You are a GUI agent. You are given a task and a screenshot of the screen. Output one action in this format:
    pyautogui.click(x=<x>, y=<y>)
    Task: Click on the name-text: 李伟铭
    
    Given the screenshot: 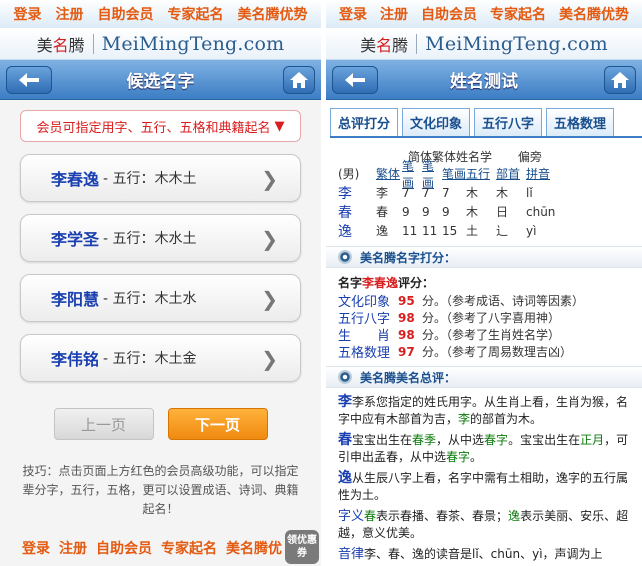 What is the action you would take?
    pyautogui.click(x=75, y=359)
    